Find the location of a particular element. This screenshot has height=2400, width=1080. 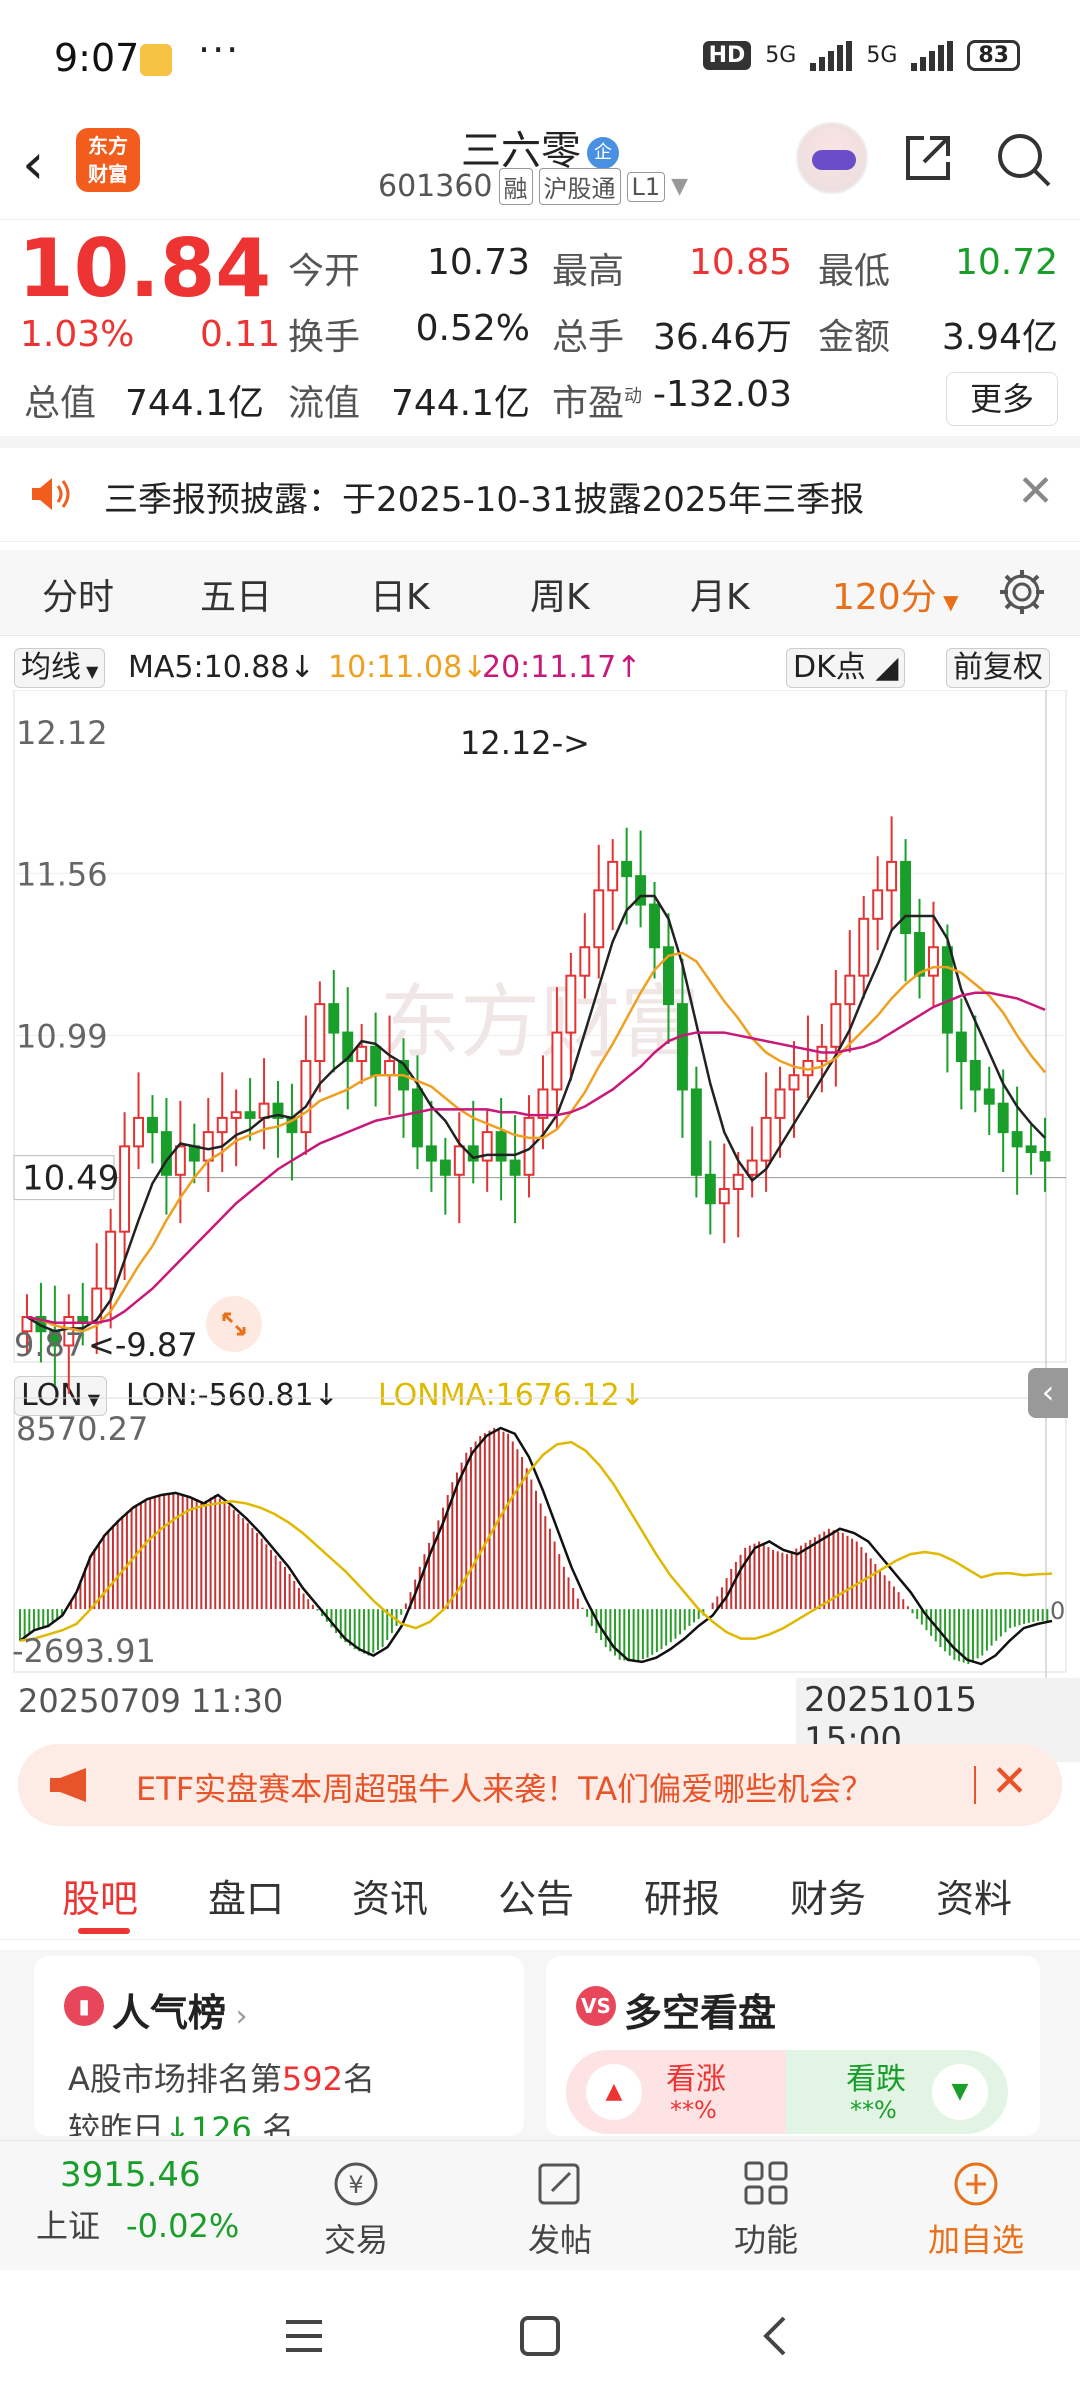

home-icon is located at coordinates (540, 2336).